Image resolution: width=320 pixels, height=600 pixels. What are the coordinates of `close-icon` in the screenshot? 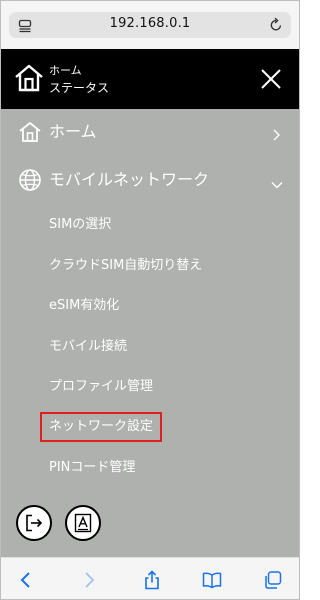 It's located at (271, 79).